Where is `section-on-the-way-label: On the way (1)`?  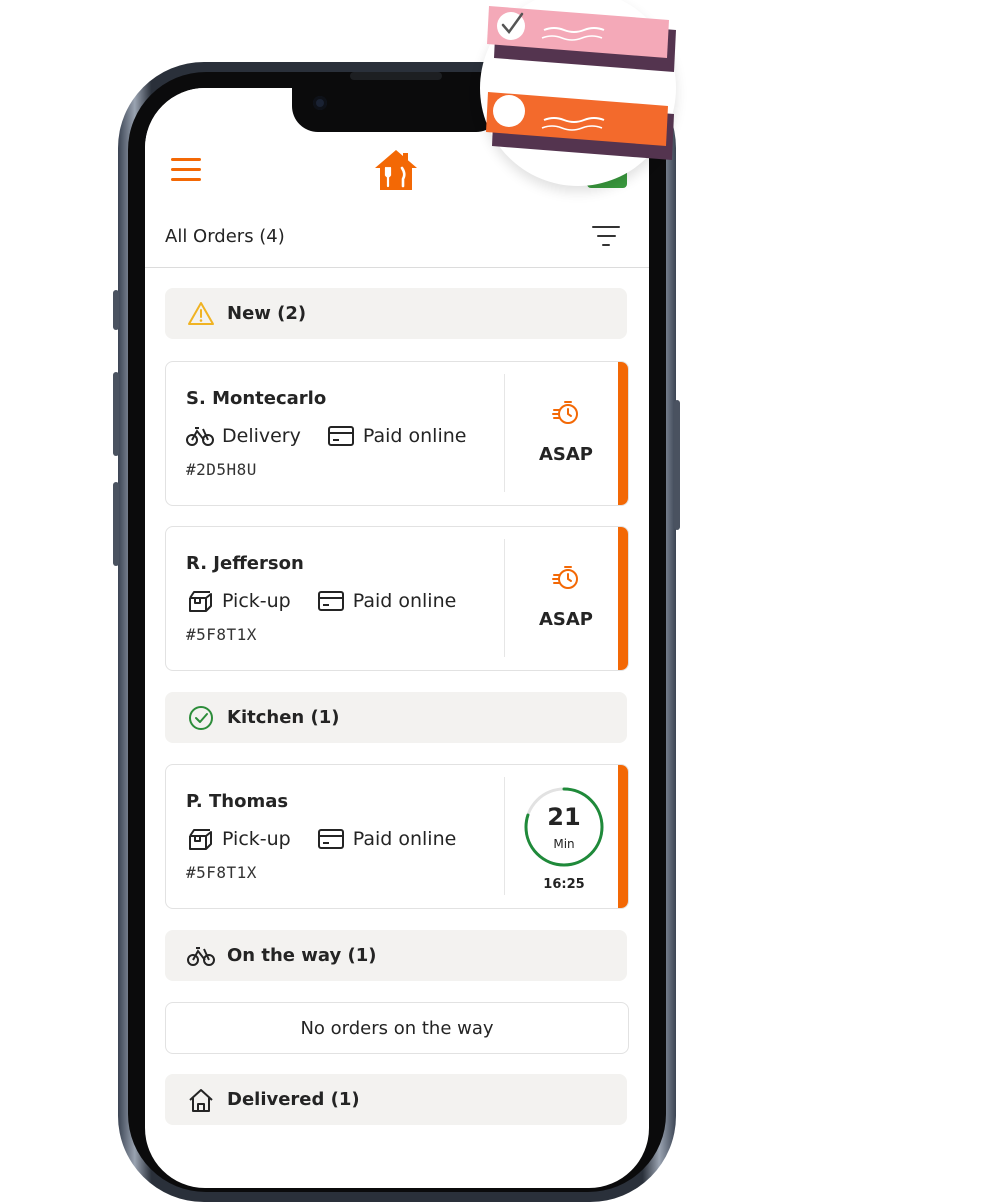 section-on-the-way-label: On the way (1) is located at coordinates (302, 955).